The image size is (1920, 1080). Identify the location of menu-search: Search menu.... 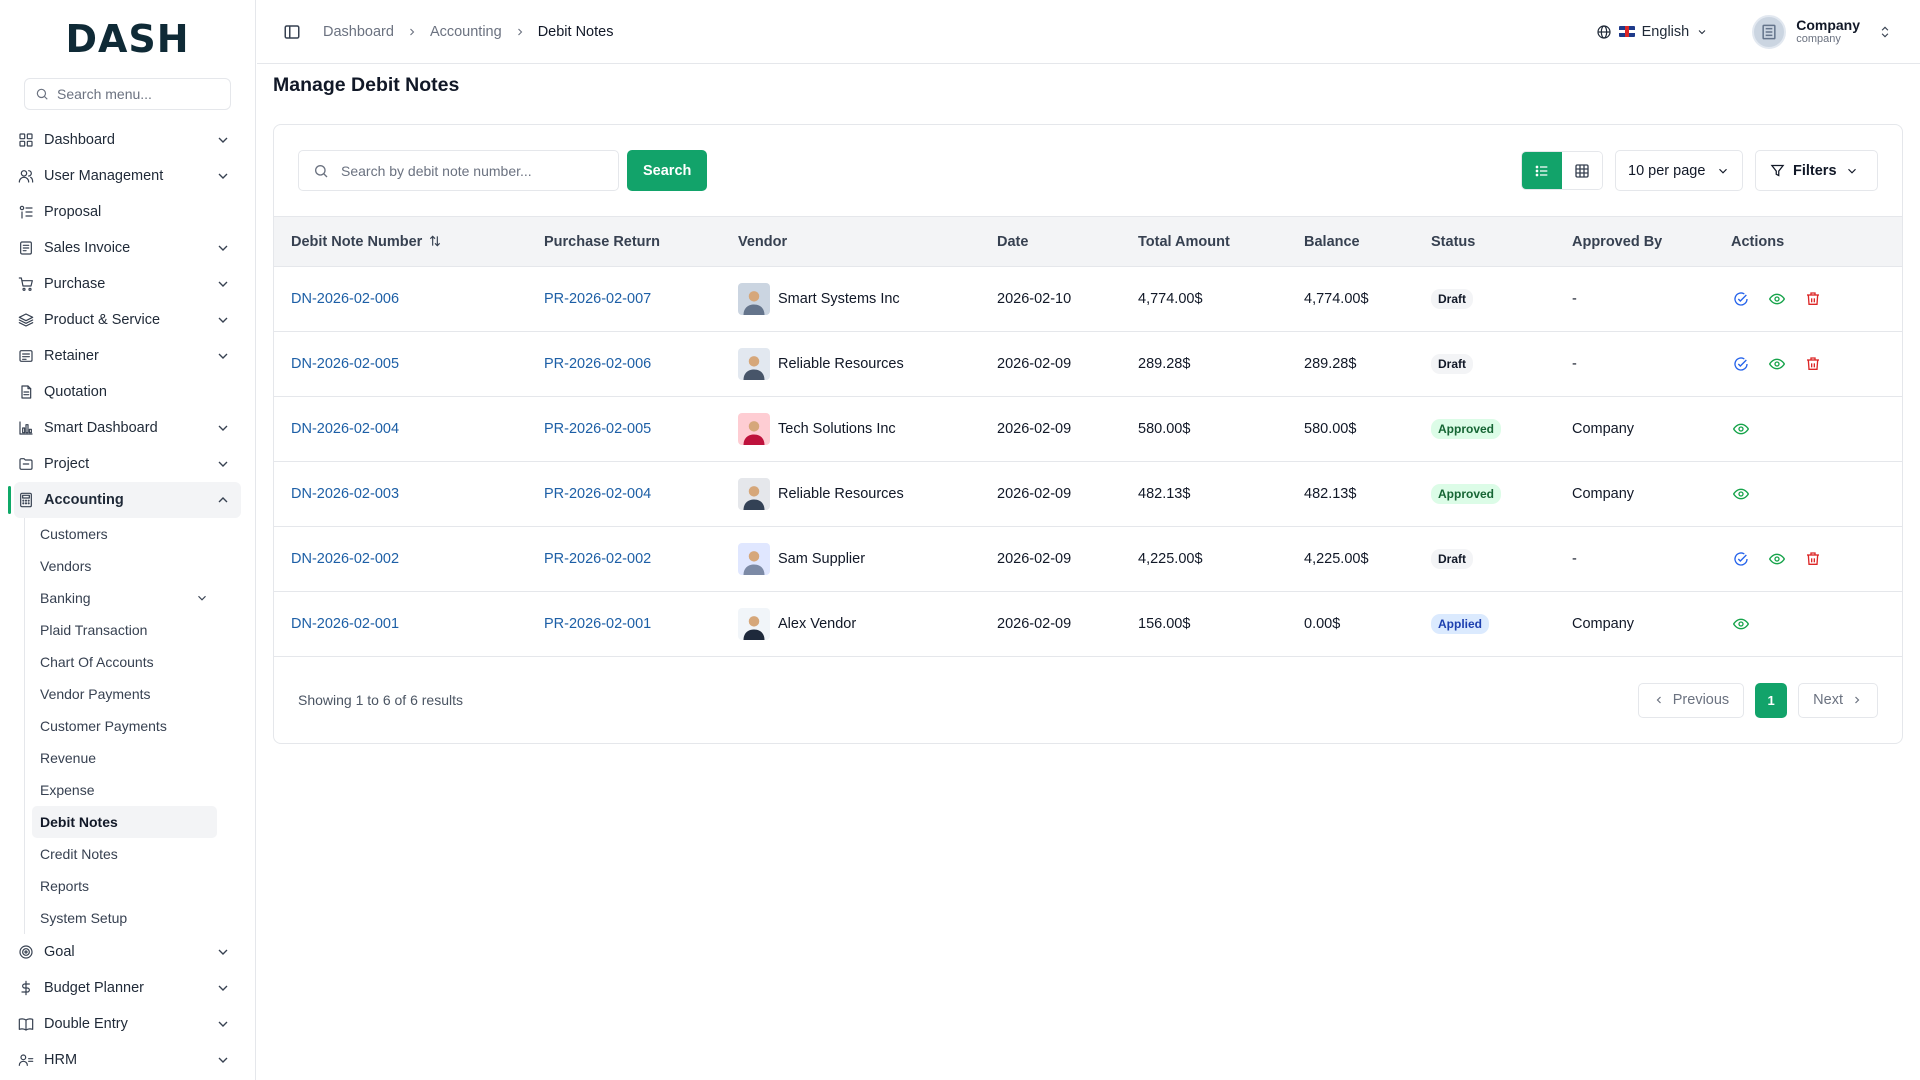
(127, 94).